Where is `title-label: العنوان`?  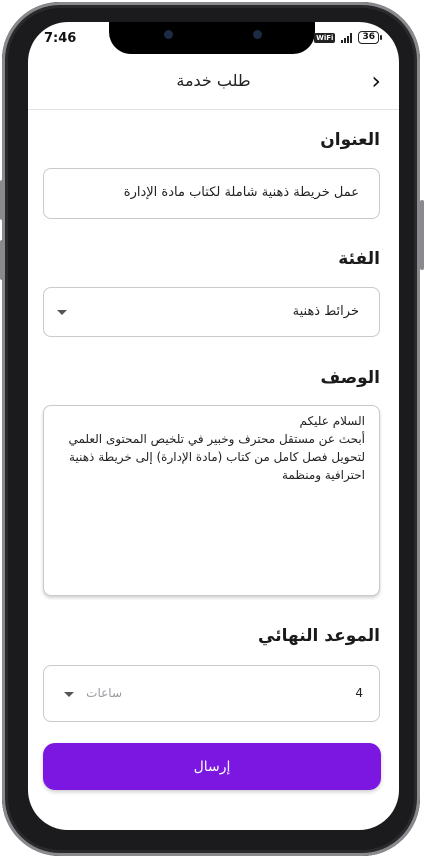 title-label: العنوان is located at coordinates (350, 140).